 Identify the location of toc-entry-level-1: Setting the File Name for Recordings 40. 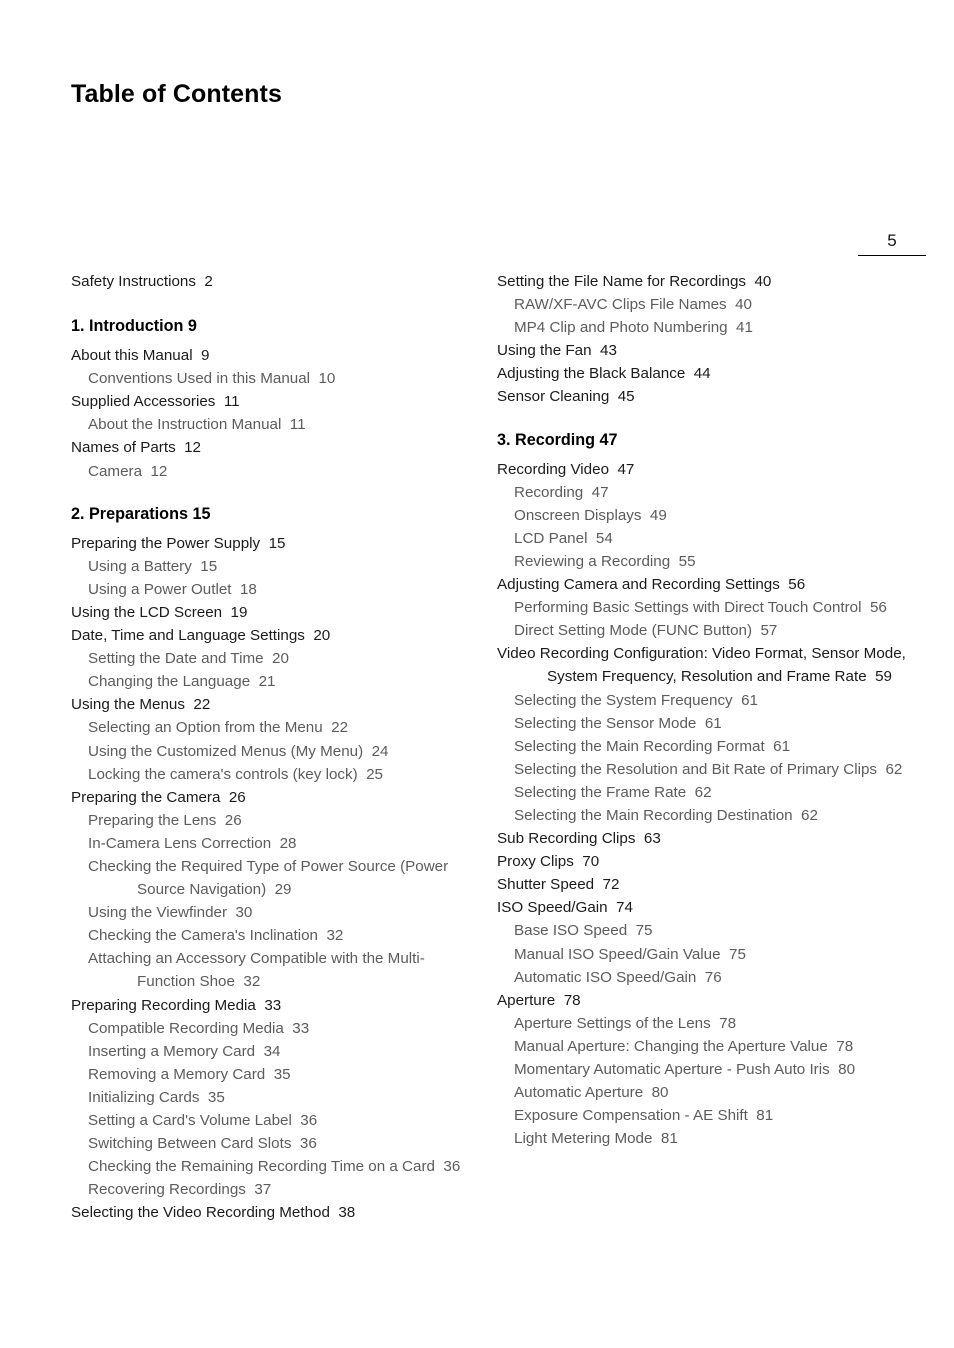
(703, 281).